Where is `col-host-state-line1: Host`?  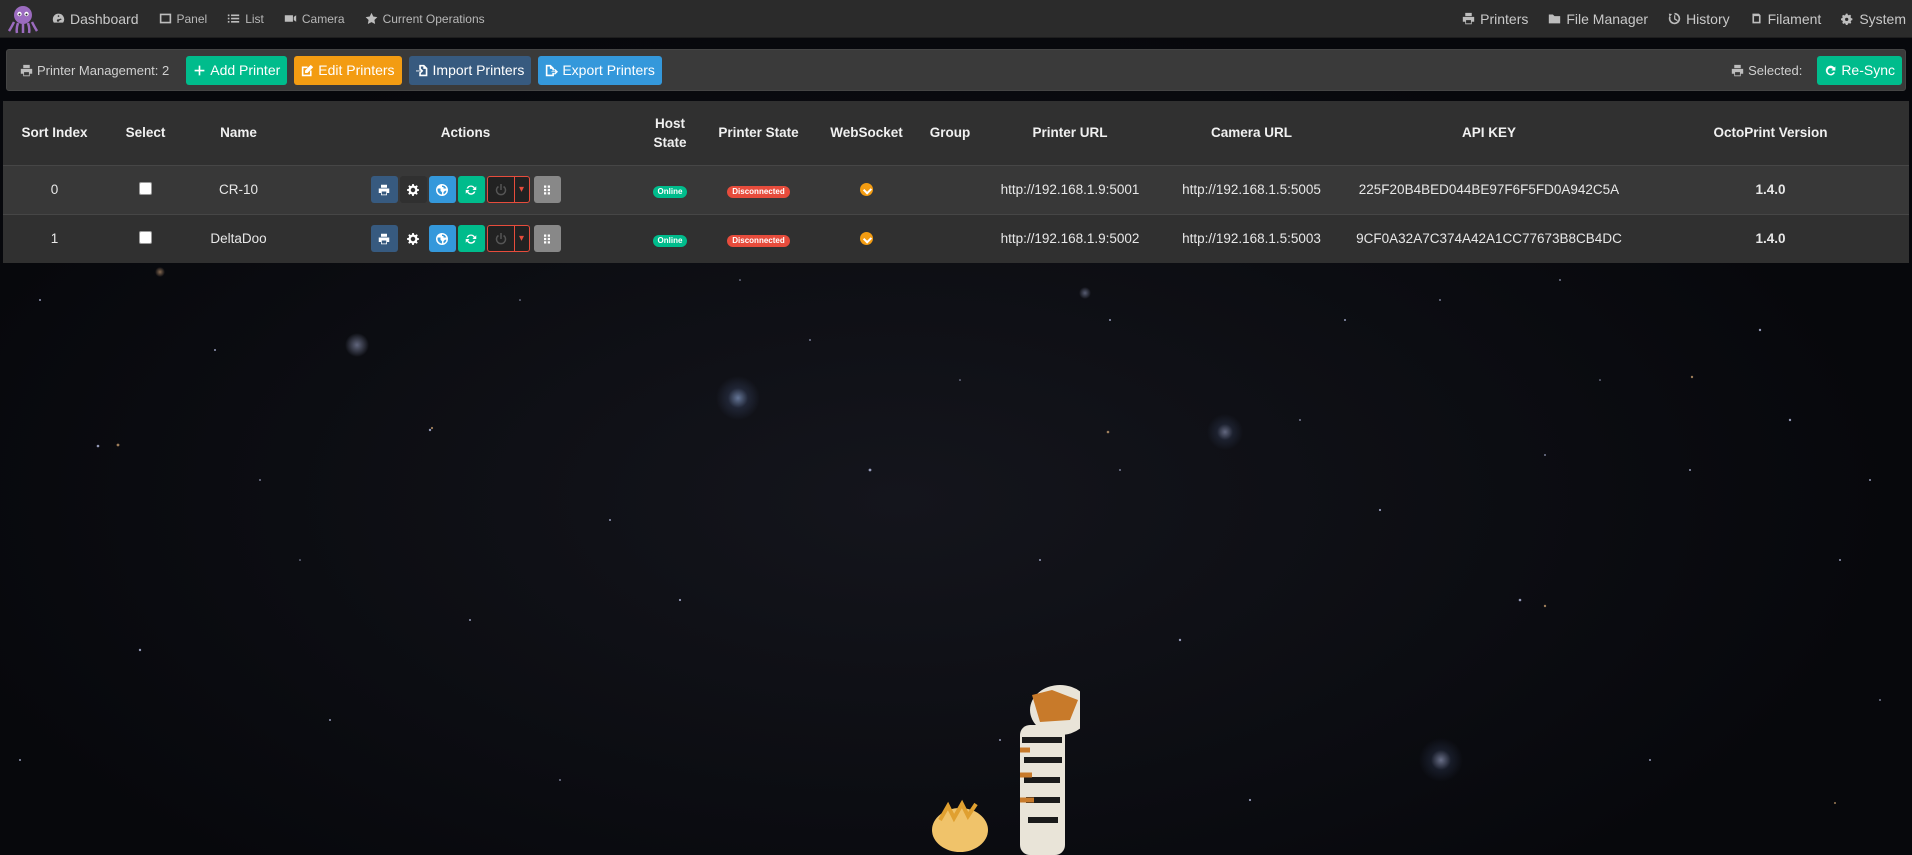
col-host-state-line1: Host is located at coordinates (670, 123).